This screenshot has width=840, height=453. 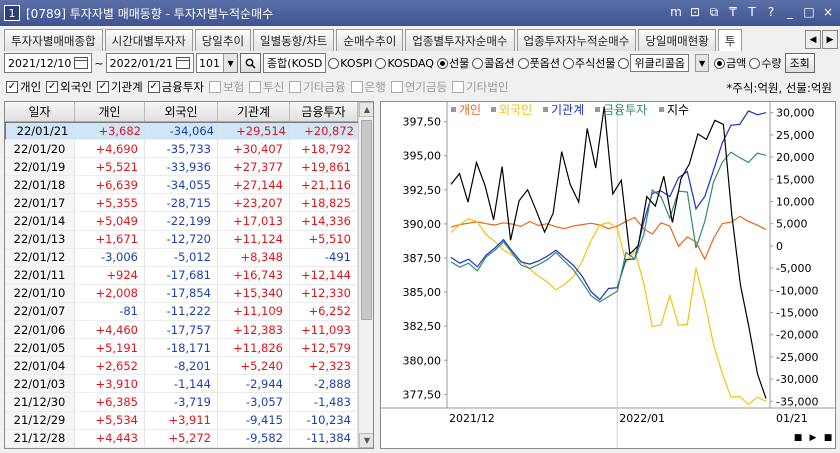 I want to click on tab-investor-summary: 투자자별매매종합, so click(x=53, y=40).